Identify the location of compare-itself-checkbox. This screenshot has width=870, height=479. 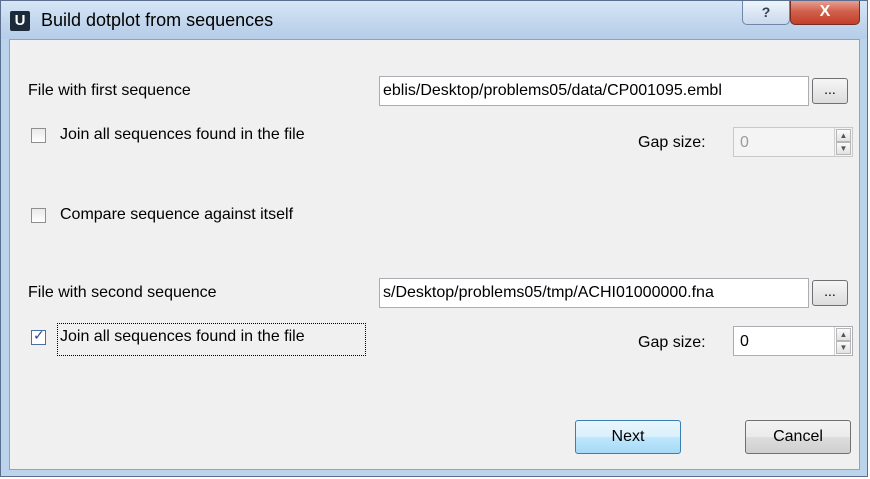
(38, 215).